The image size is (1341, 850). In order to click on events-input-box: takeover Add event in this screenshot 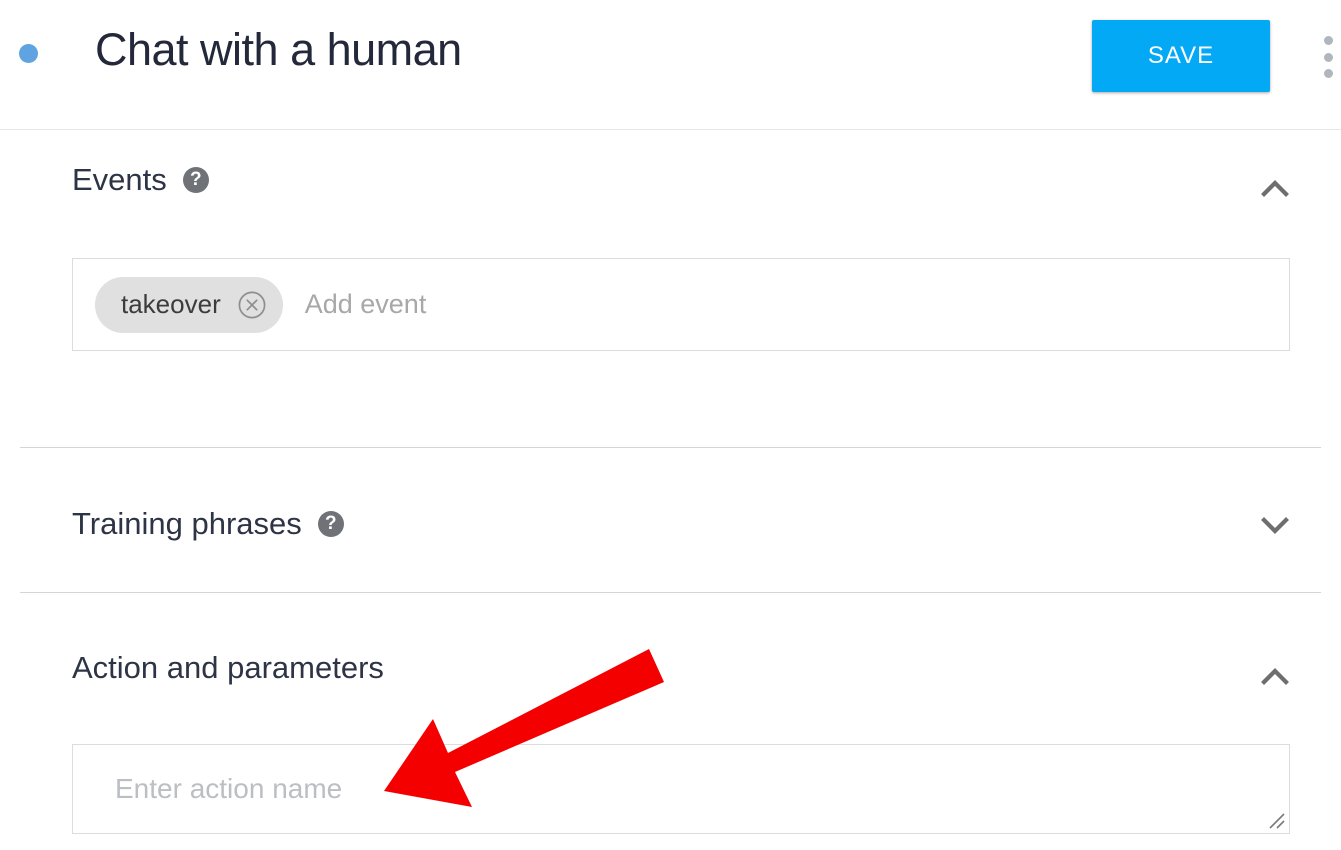, I will do `click(681, 304)`.